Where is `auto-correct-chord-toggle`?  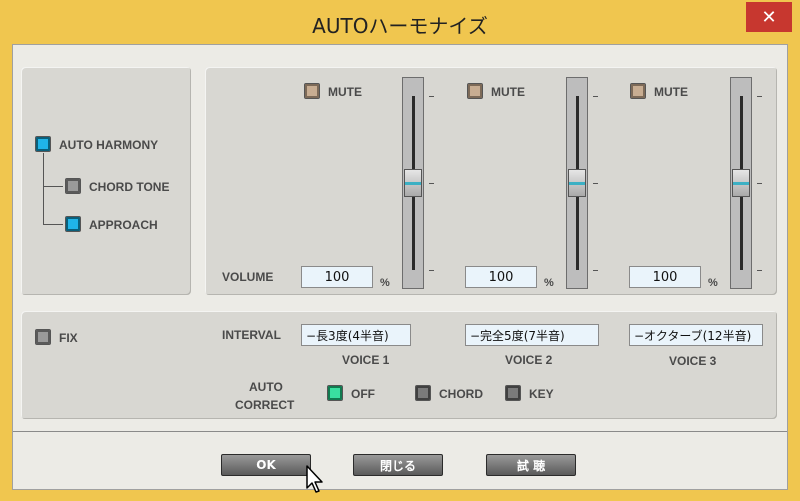 auto-correct-chord-toggle is located at coordinates (423, 393).